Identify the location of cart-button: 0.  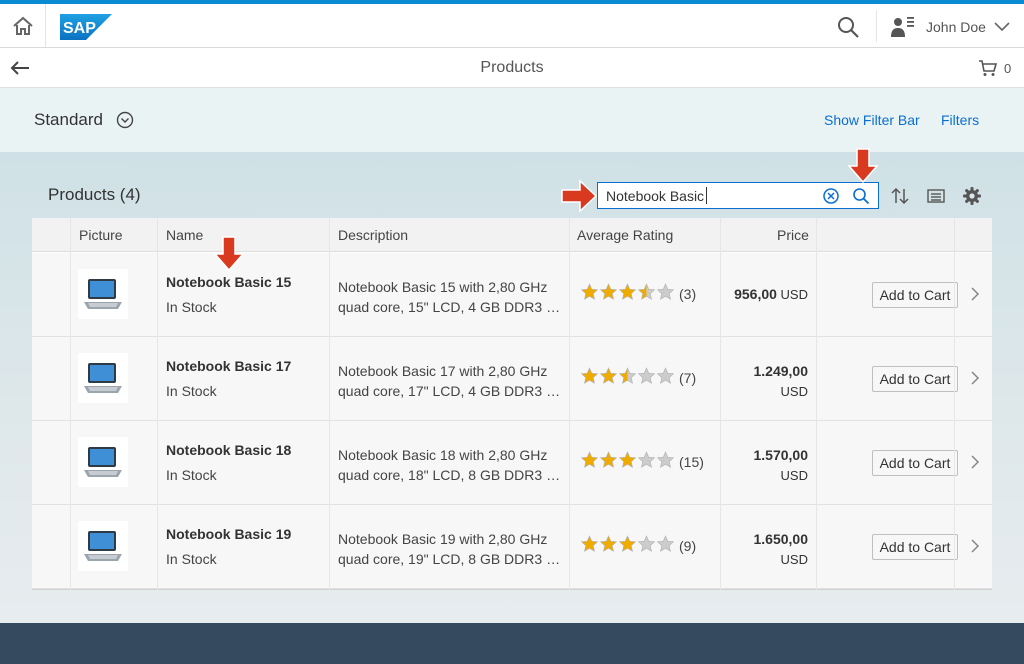
(994, 68).